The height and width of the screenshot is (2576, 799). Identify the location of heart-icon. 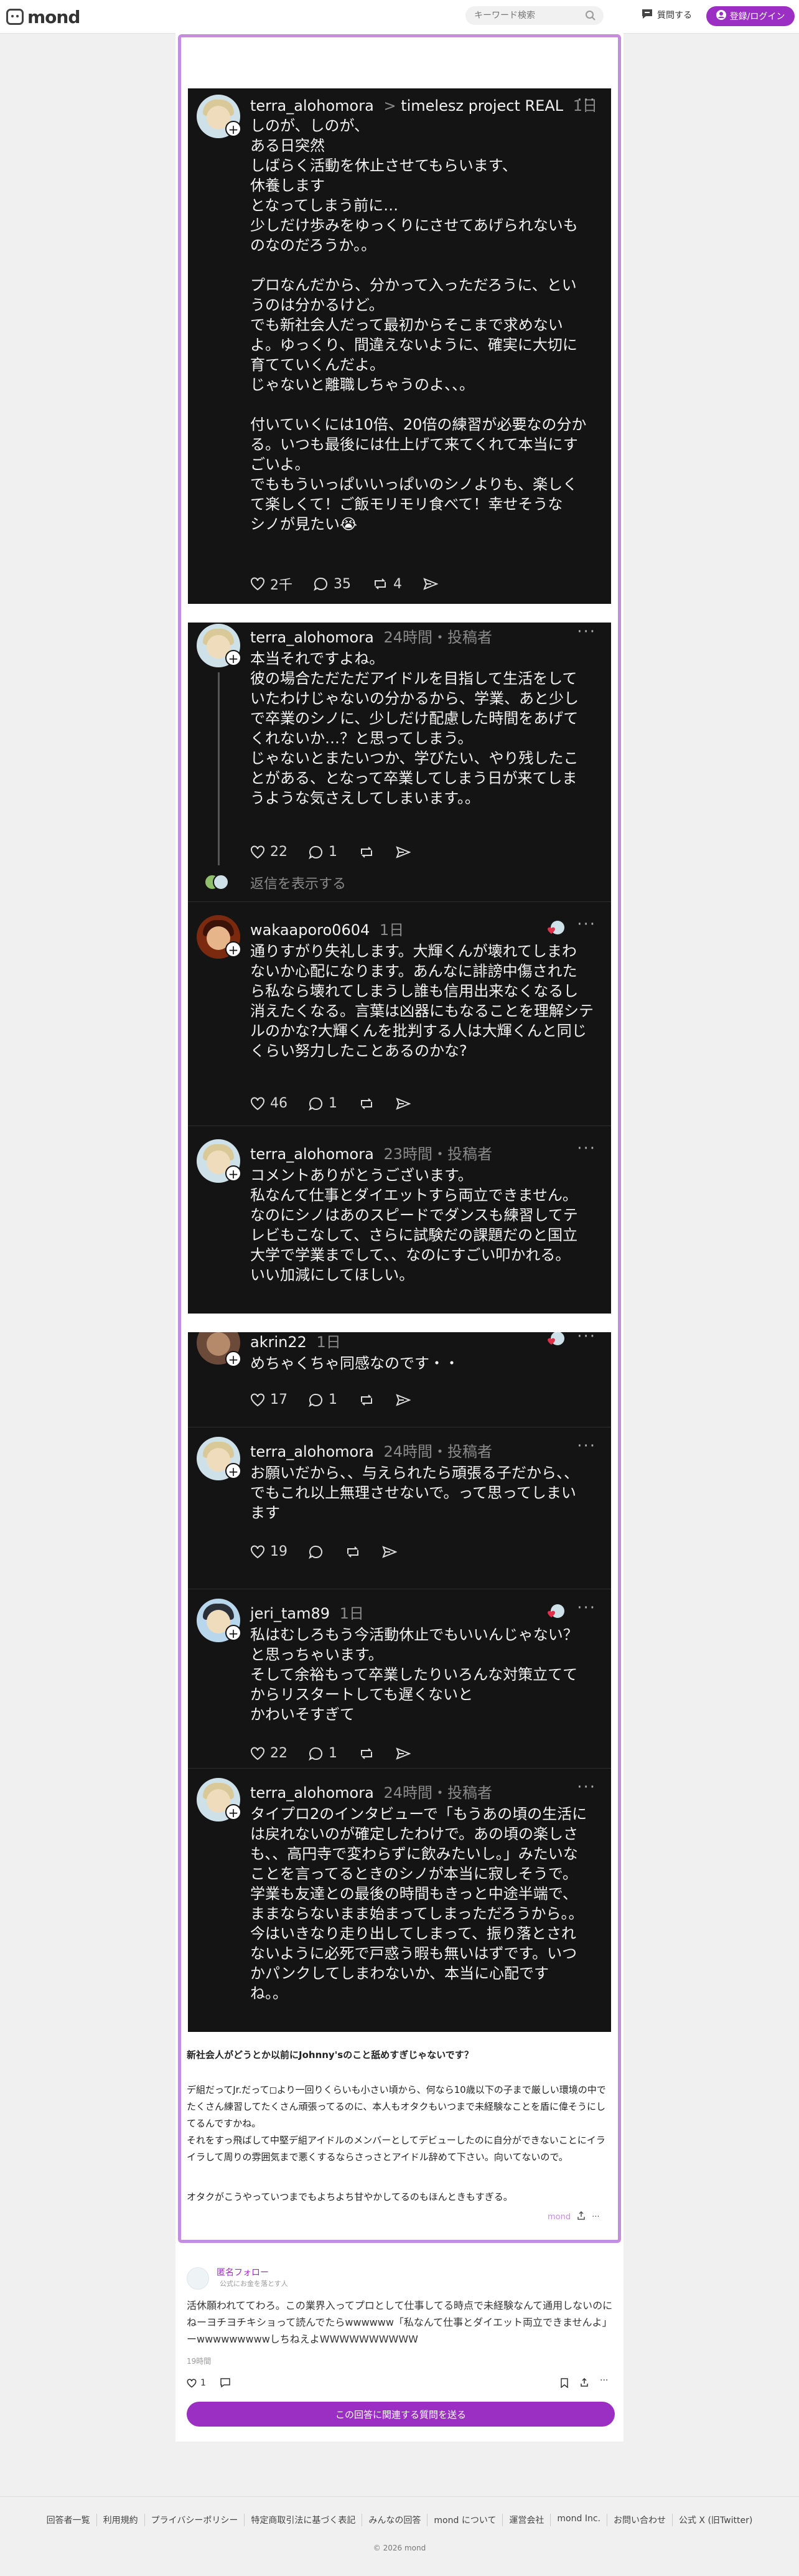
(257, 851).